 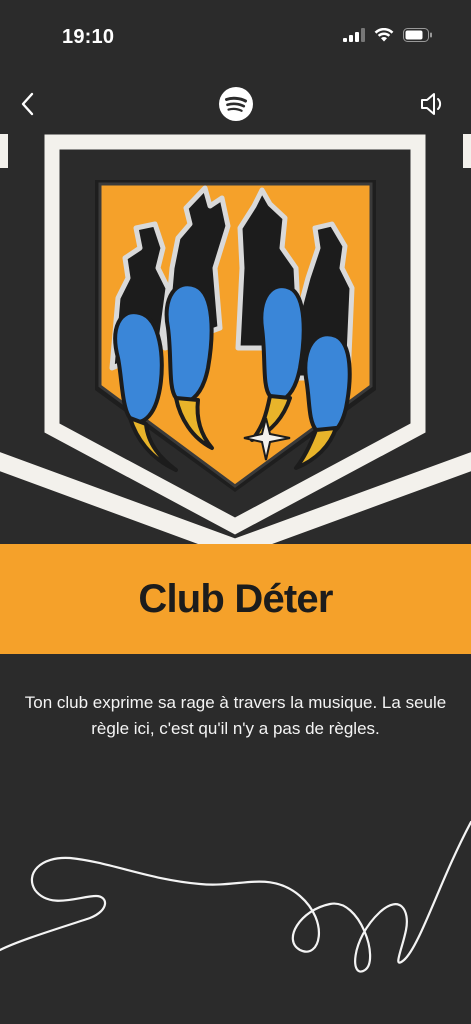 What do you see at coordinates (235, 896) in the screenshot?
I see `decorative-squiggle` at bounding box center [235, 896].